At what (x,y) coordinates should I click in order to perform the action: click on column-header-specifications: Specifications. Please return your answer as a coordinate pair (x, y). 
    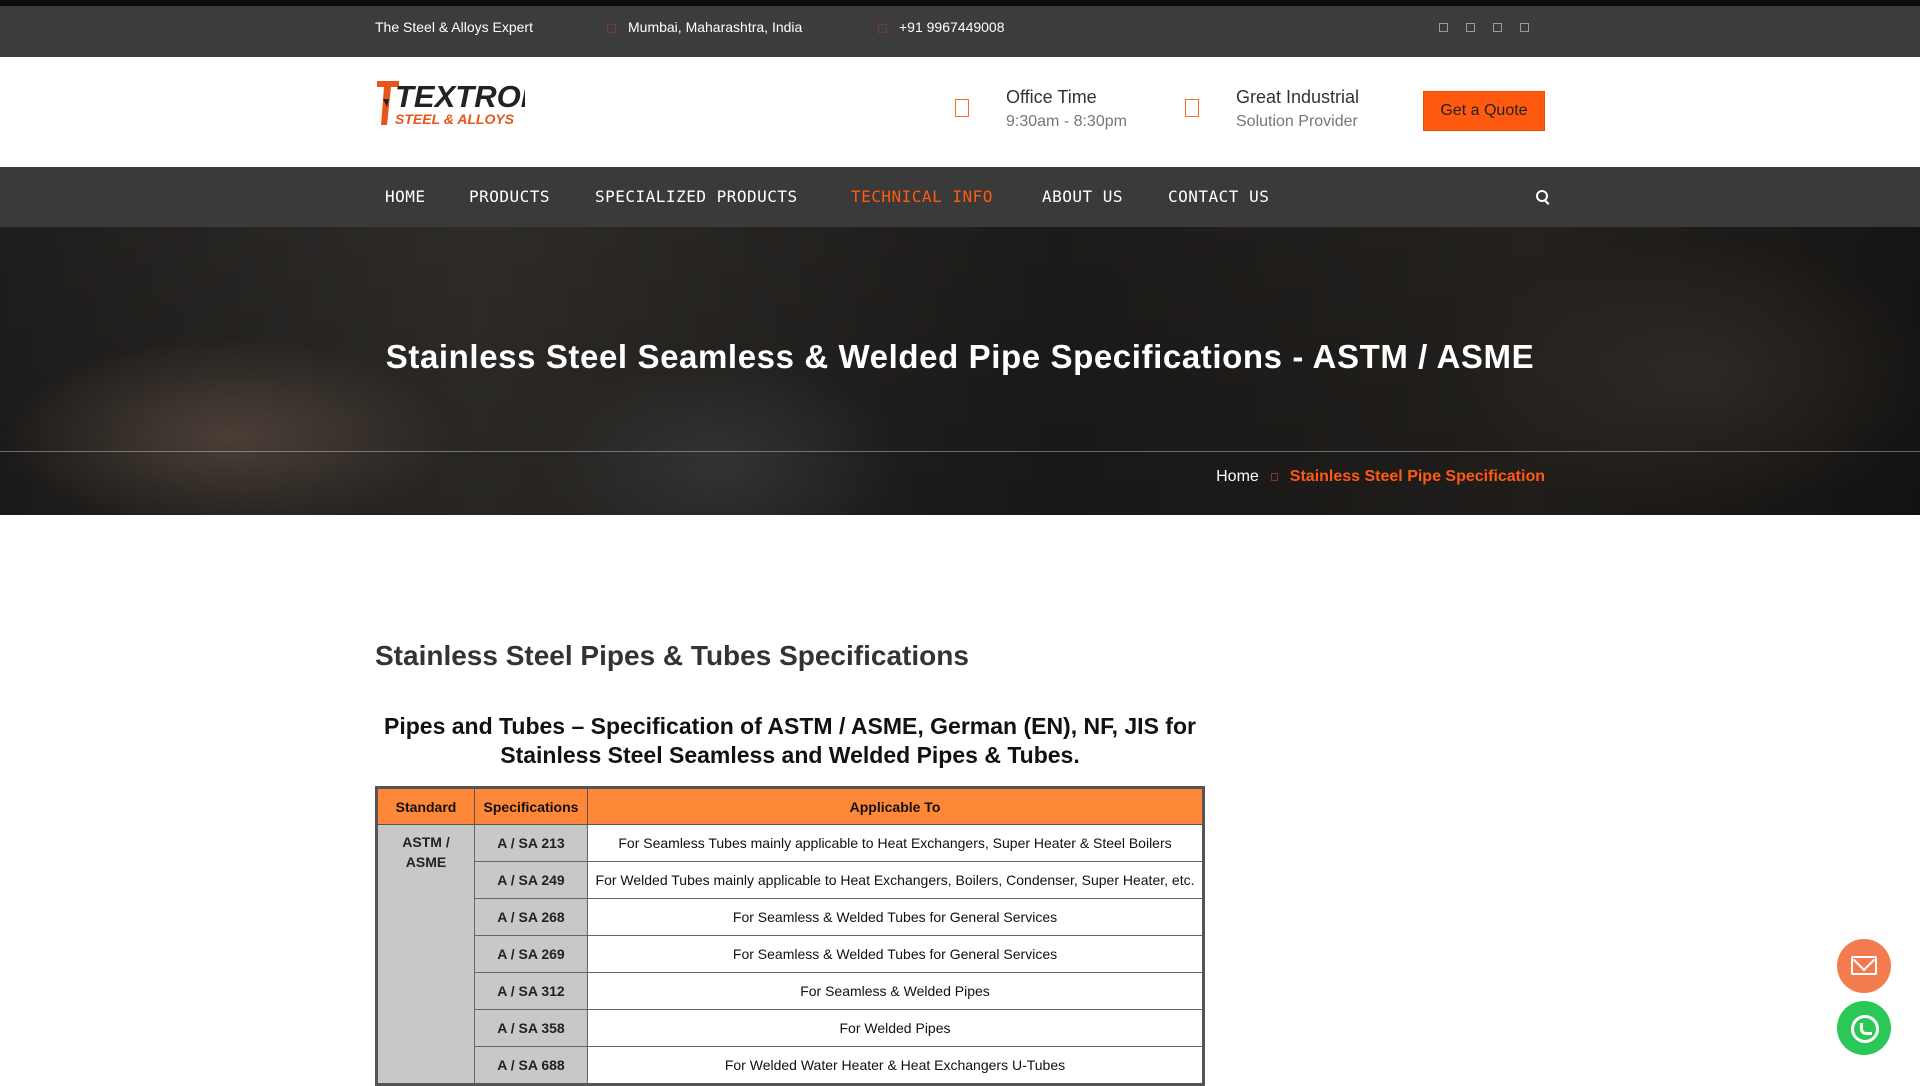
    Looking at the image, I should click on (531, 806).